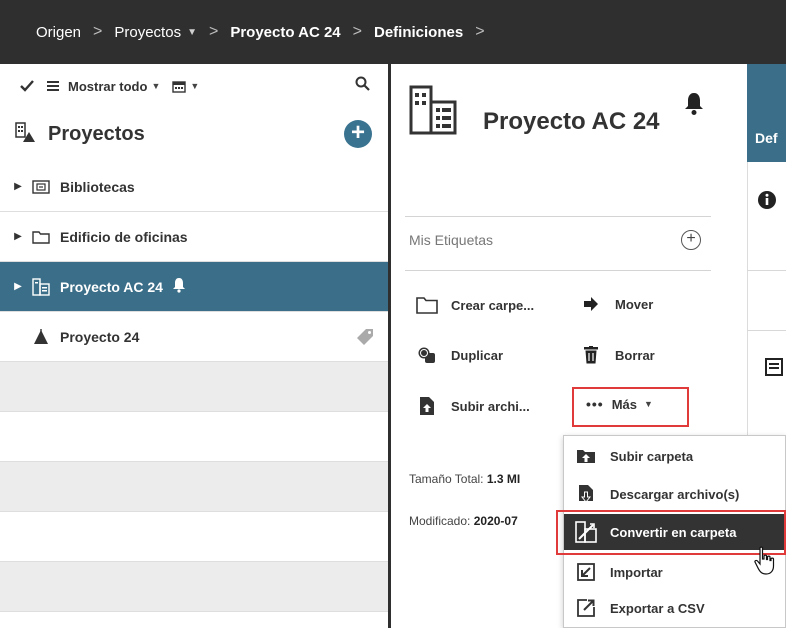 The width and height of the screenshot is (786, 628). Describe the element at coordinates (108, 86) in the screenshot. I see `filter-label: Mostrar todo` at that location.